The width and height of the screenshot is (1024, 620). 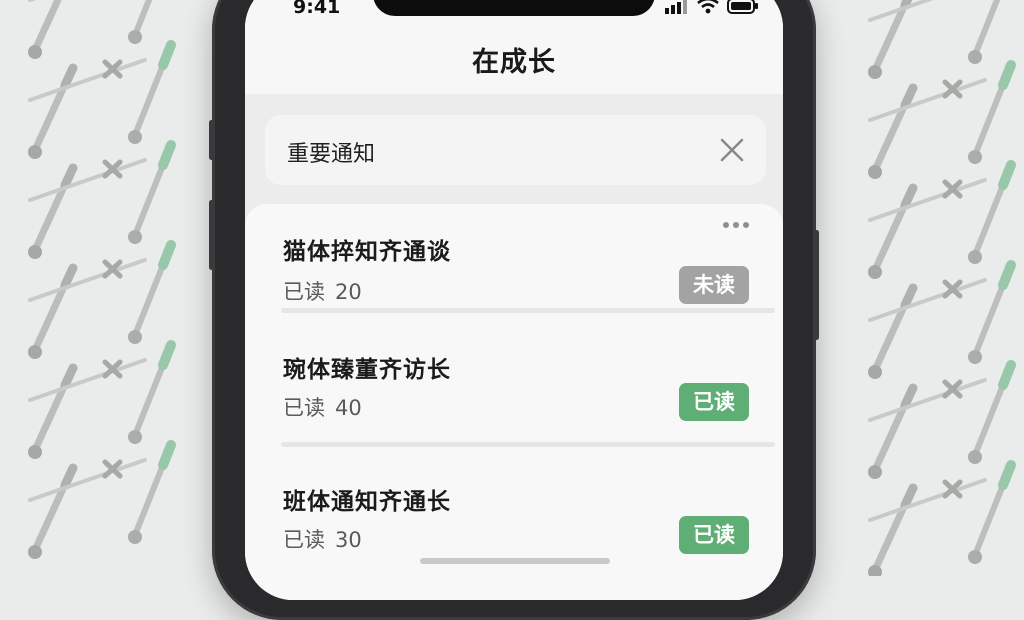 I want to click on status-icons, so click(x=712, y=7).